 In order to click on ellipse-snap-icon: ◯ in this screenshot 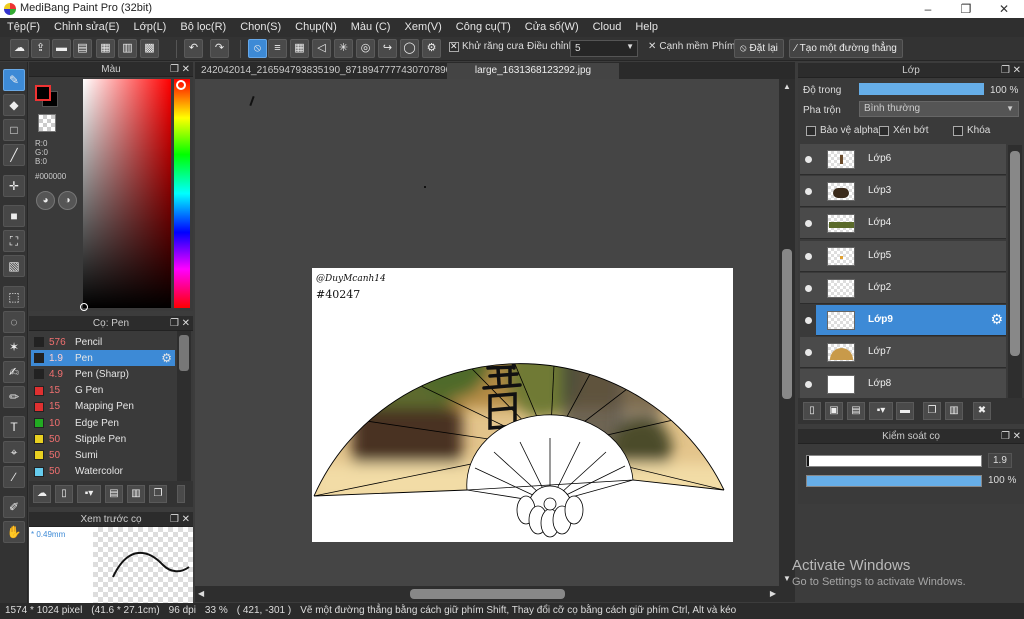, I will do `click(409, 48)`.